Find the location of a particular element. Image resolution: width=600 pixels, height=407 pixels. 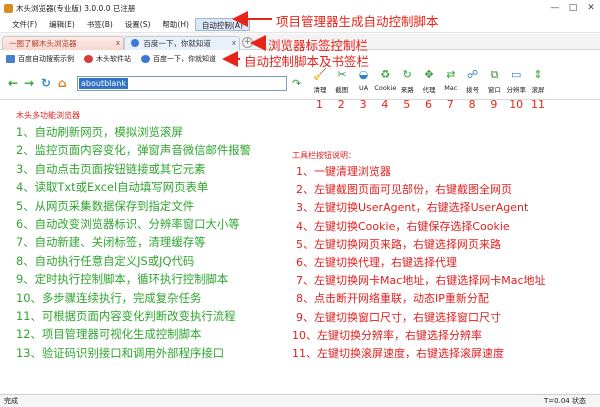

toolbar-help-item: 9、左键切换窗口尺寸，右键选择窗口尺寸 is located at coordinates (398, 317).